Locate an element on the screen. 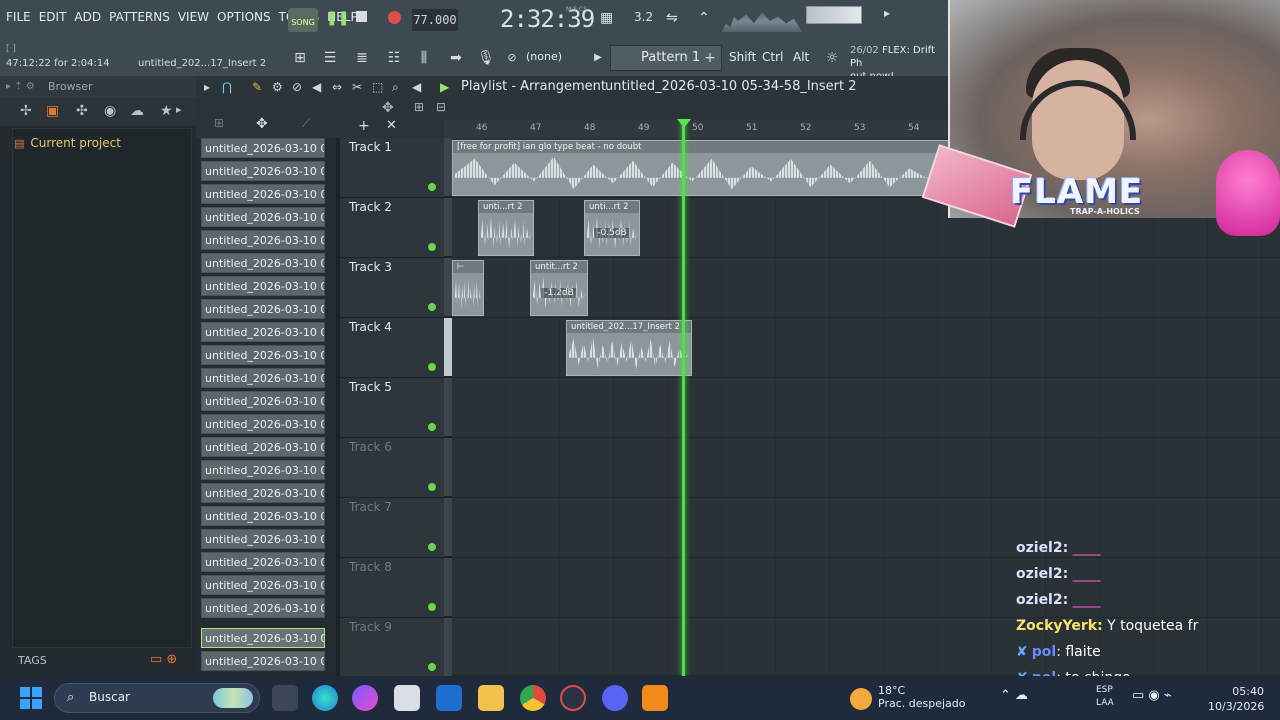 The height and width of the screenshot is (720, 1280). add-pattern-icon: + is located at coordinates (710, 58).